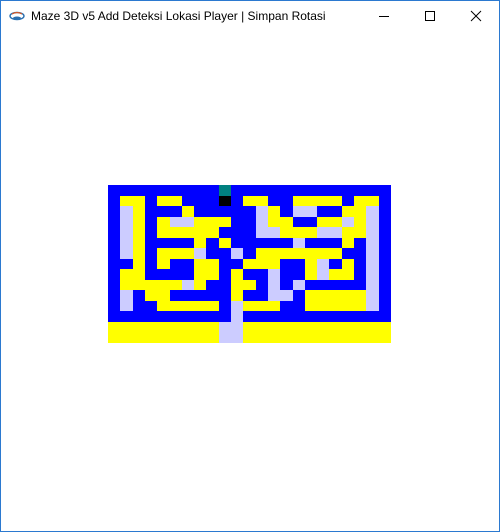  What do you see at coordinates (430, 15) in the screenshot?
I see `maximize-button` at bounding box center [430, 15].